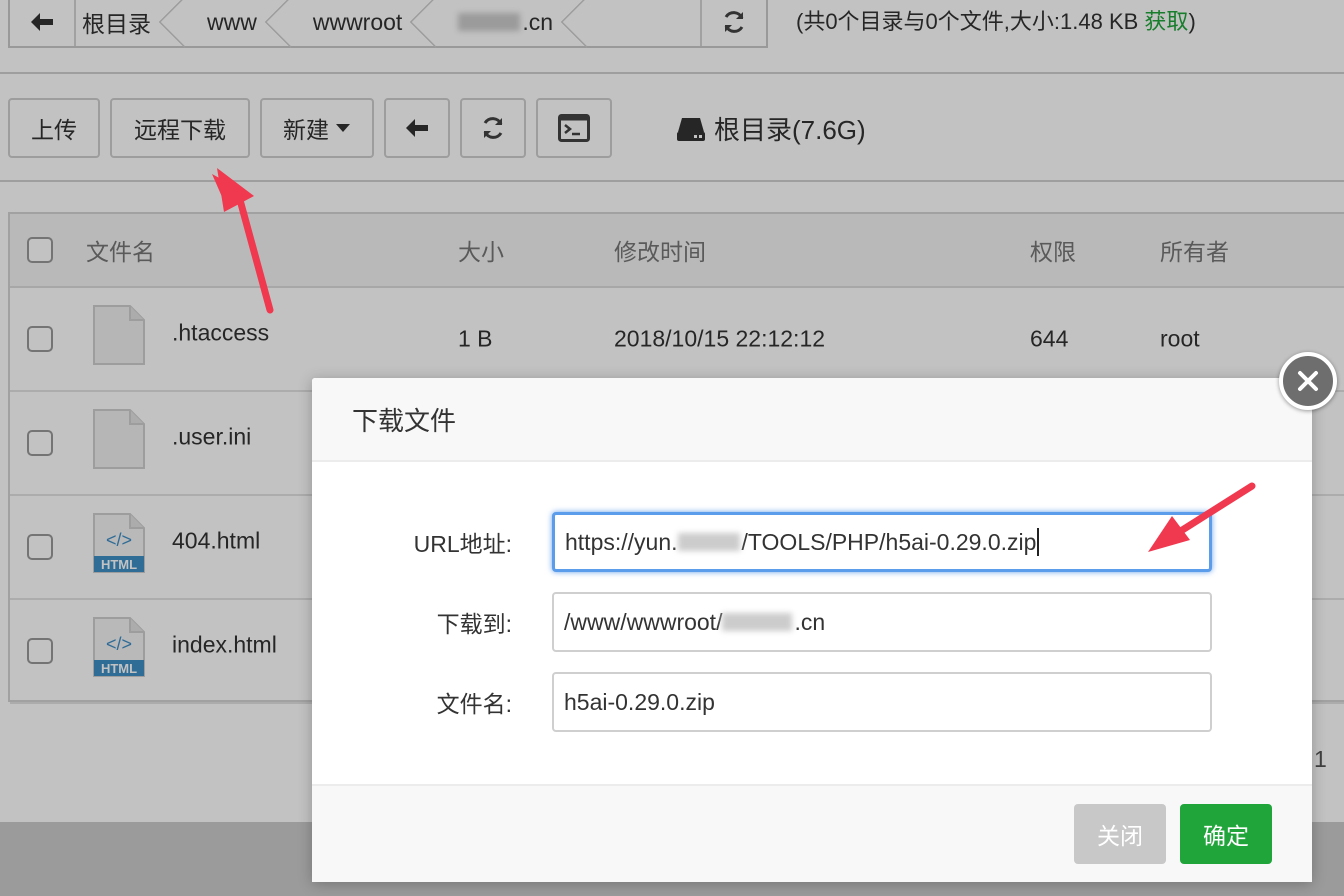 This screenshot has height=896, width=1344. What do you see at coordinates (882, 702) in the screenshot?
I see `filename-input: h5ai-0.29.0.zip` at bounding box center [882, 702].